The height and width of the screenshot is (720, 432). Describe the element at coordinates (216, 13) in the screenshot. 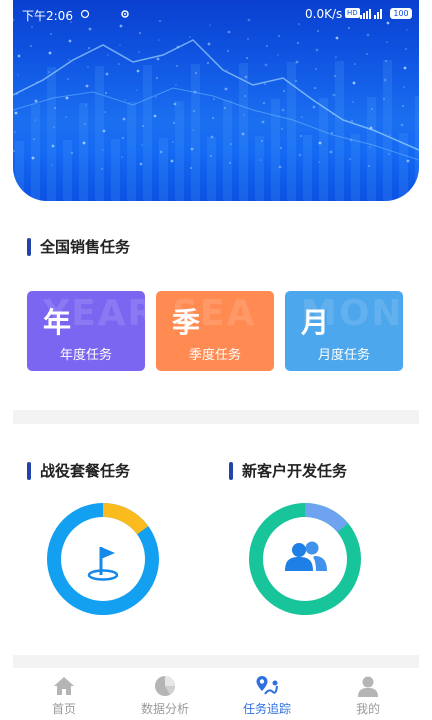

I see `status-bar: 下午2:06 0.0K/s HD 100` at that location.